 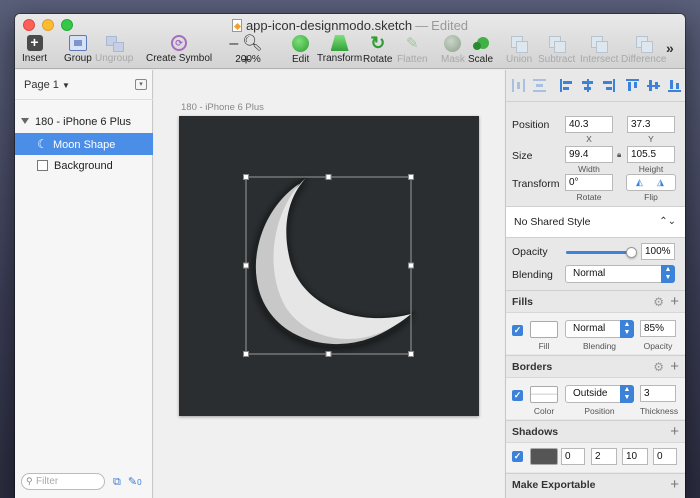 What do you see at coordinates (658, 346) in the screenshot?
I see `fill-opacity-label: Opacity` at bounding box center [658, 346].